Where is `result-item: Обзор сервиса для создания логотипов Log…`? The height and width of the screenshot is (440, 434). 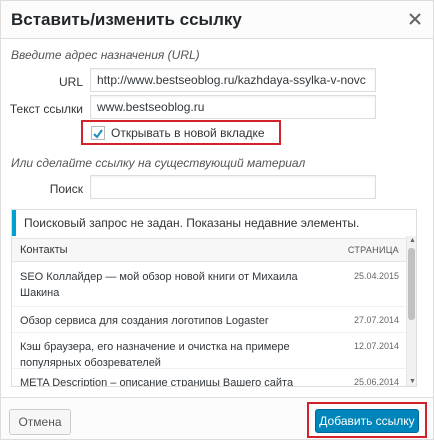
result-item: Обзор сервиса для создания логотипов Log… is located at coordinates (209, 320).